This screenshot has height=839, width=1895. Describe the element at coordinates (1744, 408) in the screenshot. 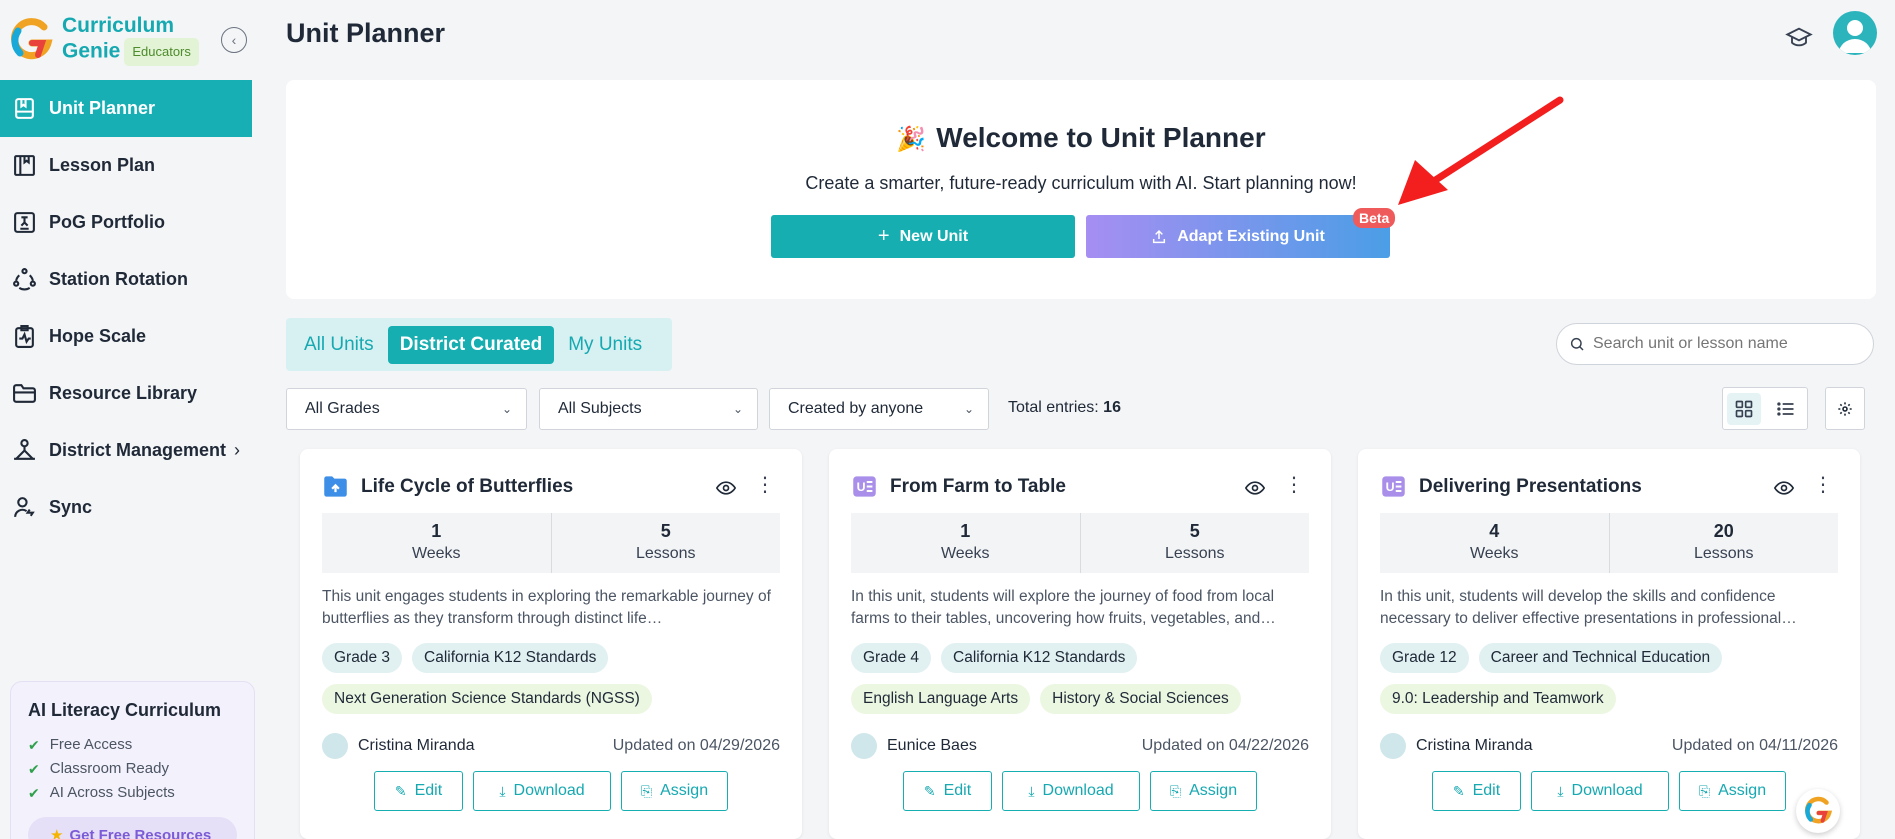

I see `grid-view-button` at that location.